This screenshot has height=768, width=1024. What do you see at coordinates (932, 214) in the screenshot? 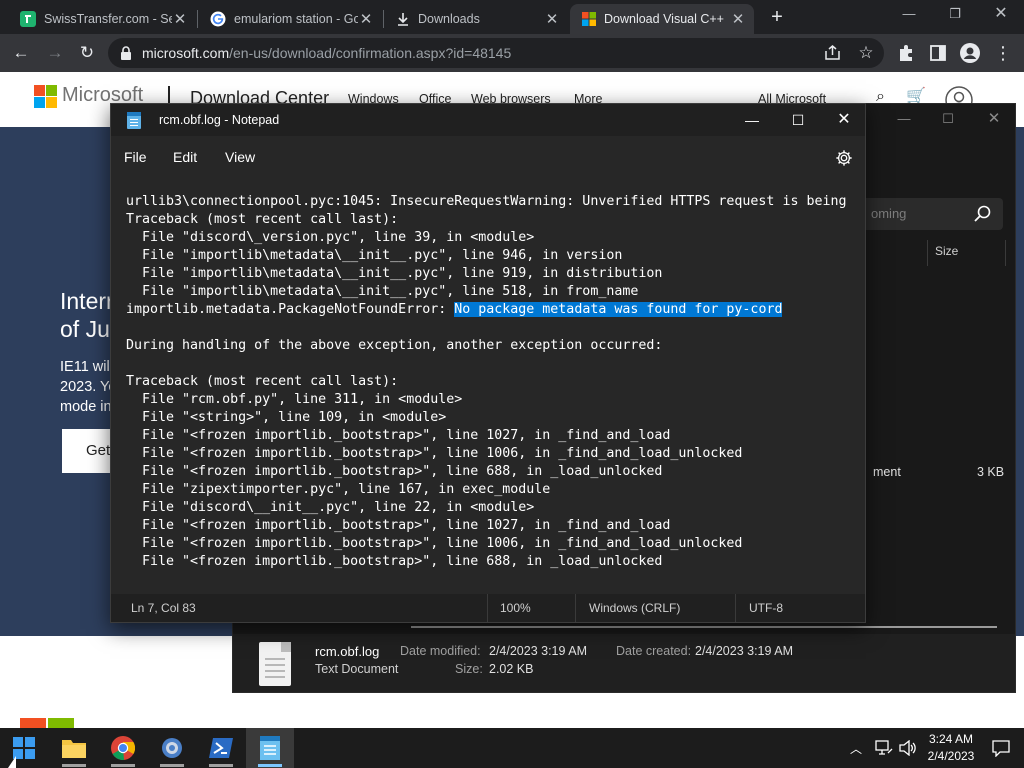
I see `explorer-search-box: oming` at bounding box center [932, 214].